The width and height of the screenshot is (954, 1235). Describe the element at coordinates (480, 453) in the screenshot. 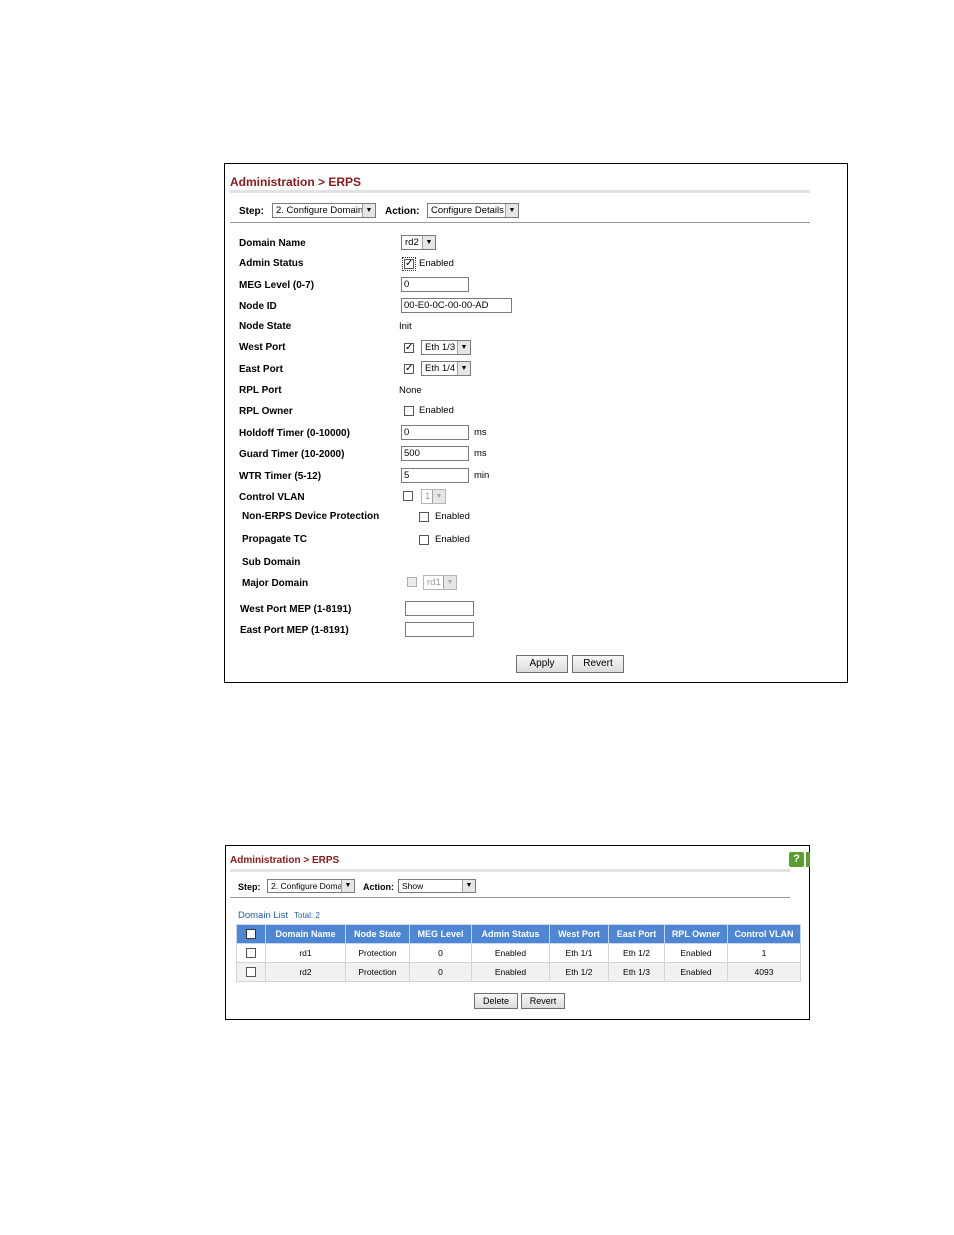

I see `guard-timer-unit: ms` at that location.